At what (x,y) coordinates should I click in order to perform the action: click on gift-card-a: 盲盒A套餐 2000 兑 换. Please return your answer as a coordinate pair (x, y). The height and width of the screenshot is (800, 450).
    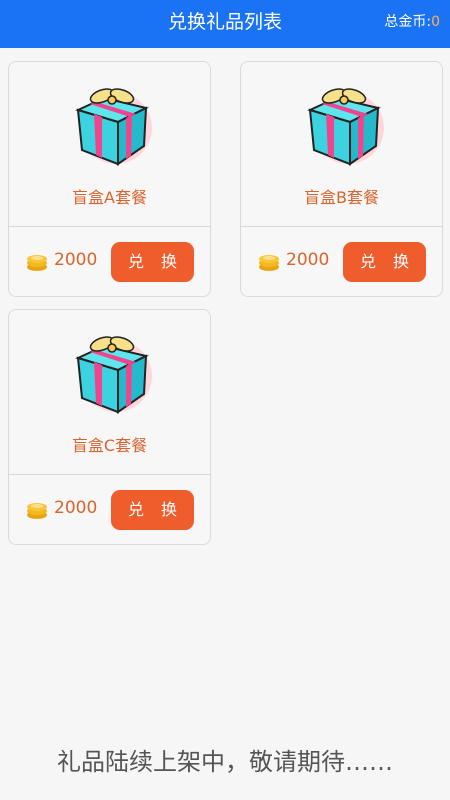
    Looking at the image, I should click on (109, 179).